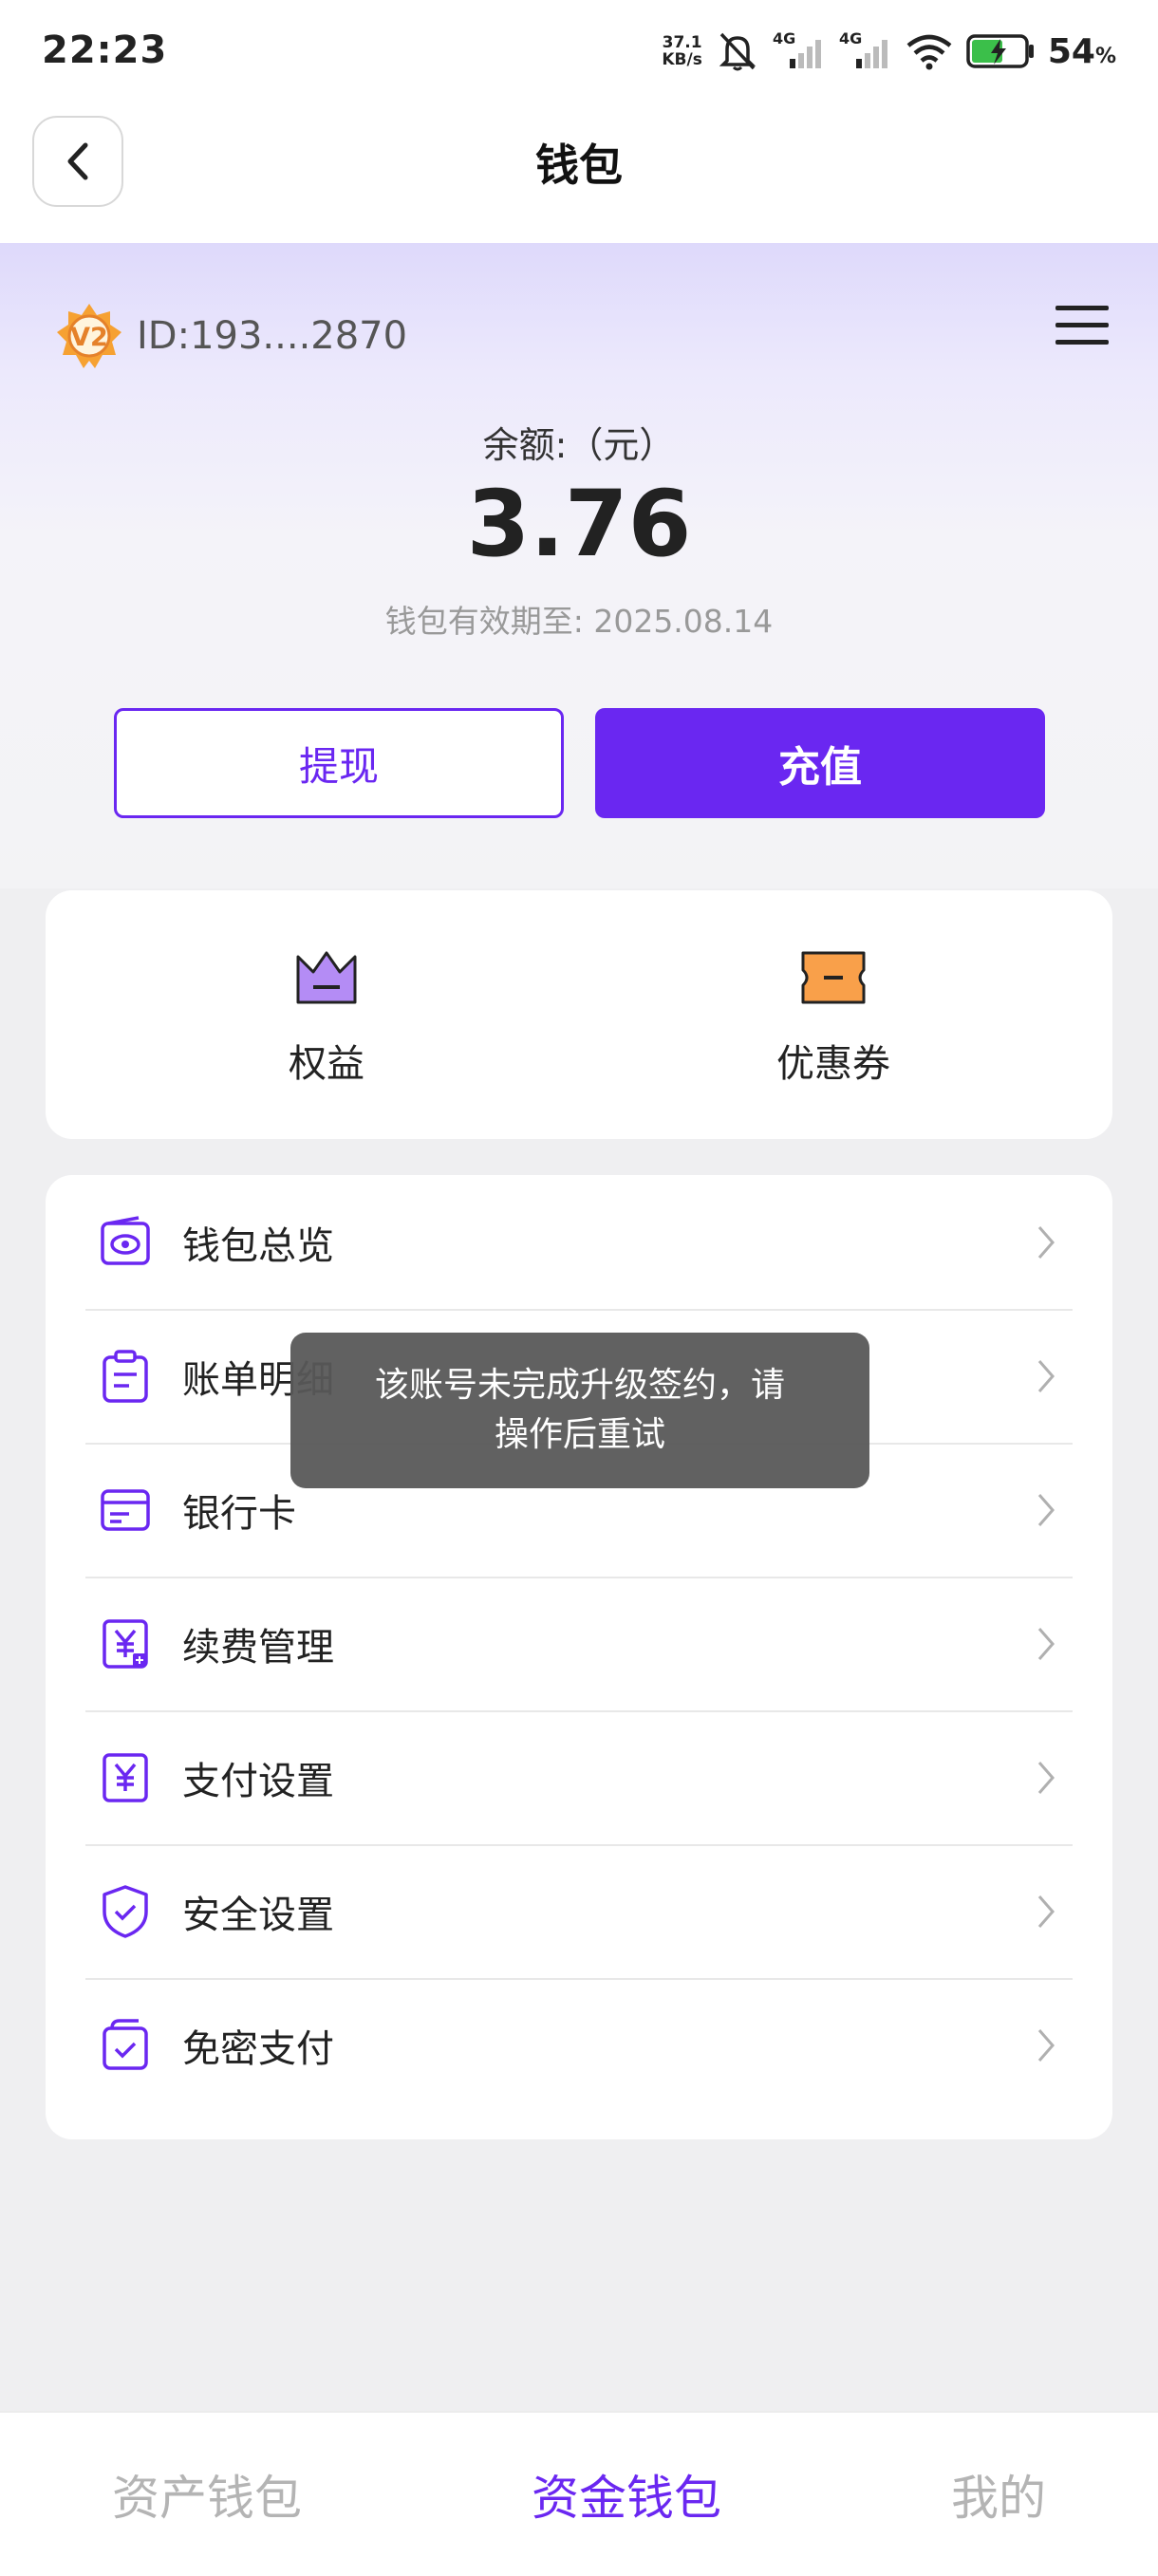 This screenshot has width=1158, height=2576. Describe the element at coordinates (125, 1376) in the screenshot. I see `bill-clipboard-icon` at that location.